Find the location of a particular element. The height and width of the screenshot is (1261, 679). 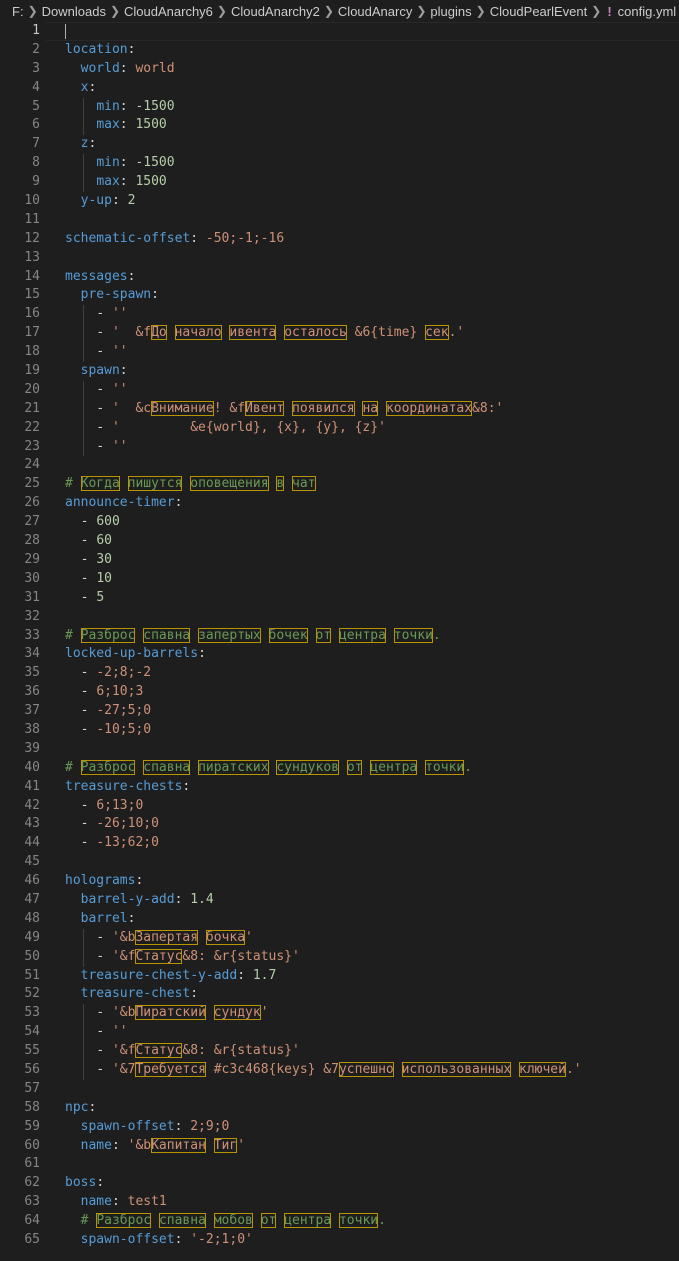

line-number: 42 is located at coordinates (32, 805).